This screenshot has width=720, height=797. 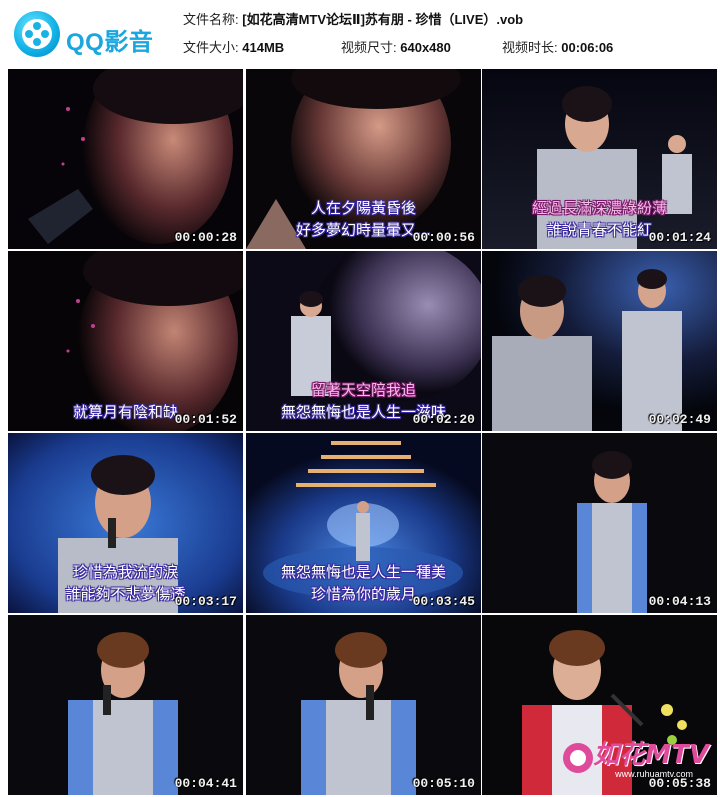 I want to click on subtitle-line: 珍惜為我流的淚, so click(x=125, y=572).